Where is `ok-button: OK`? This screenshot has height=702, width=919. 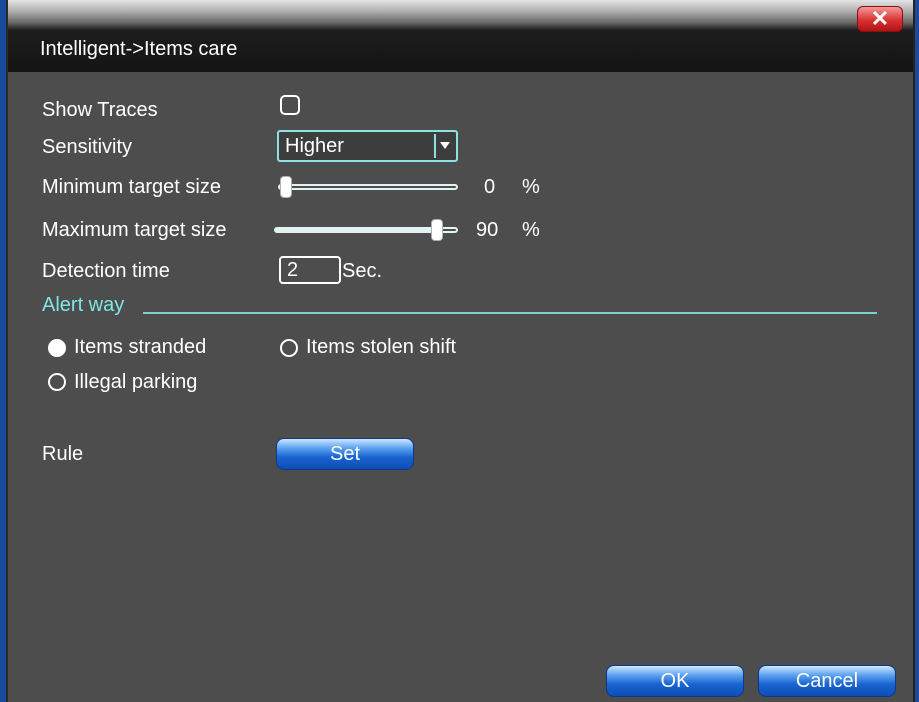
ok-button: OK is located at coordinates (675, 681).